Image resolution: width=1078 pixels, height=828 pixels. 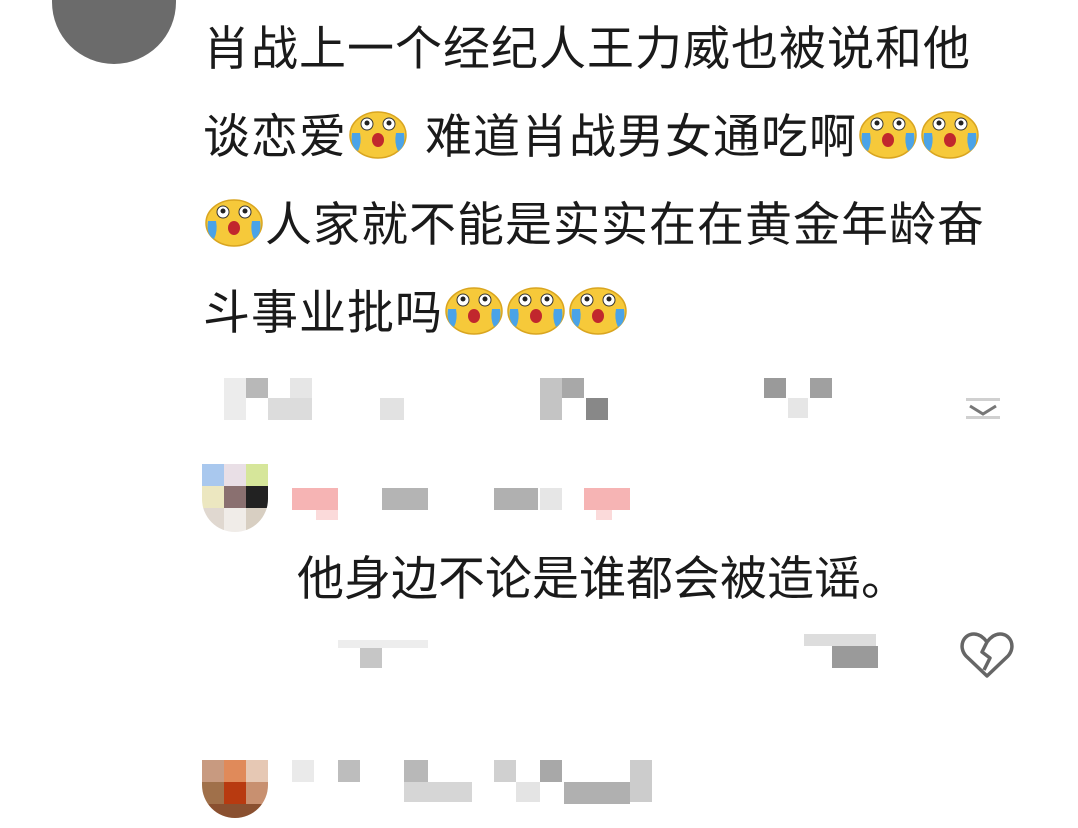 I want to click on broken-heart-icon, so click(x=987, y=655).